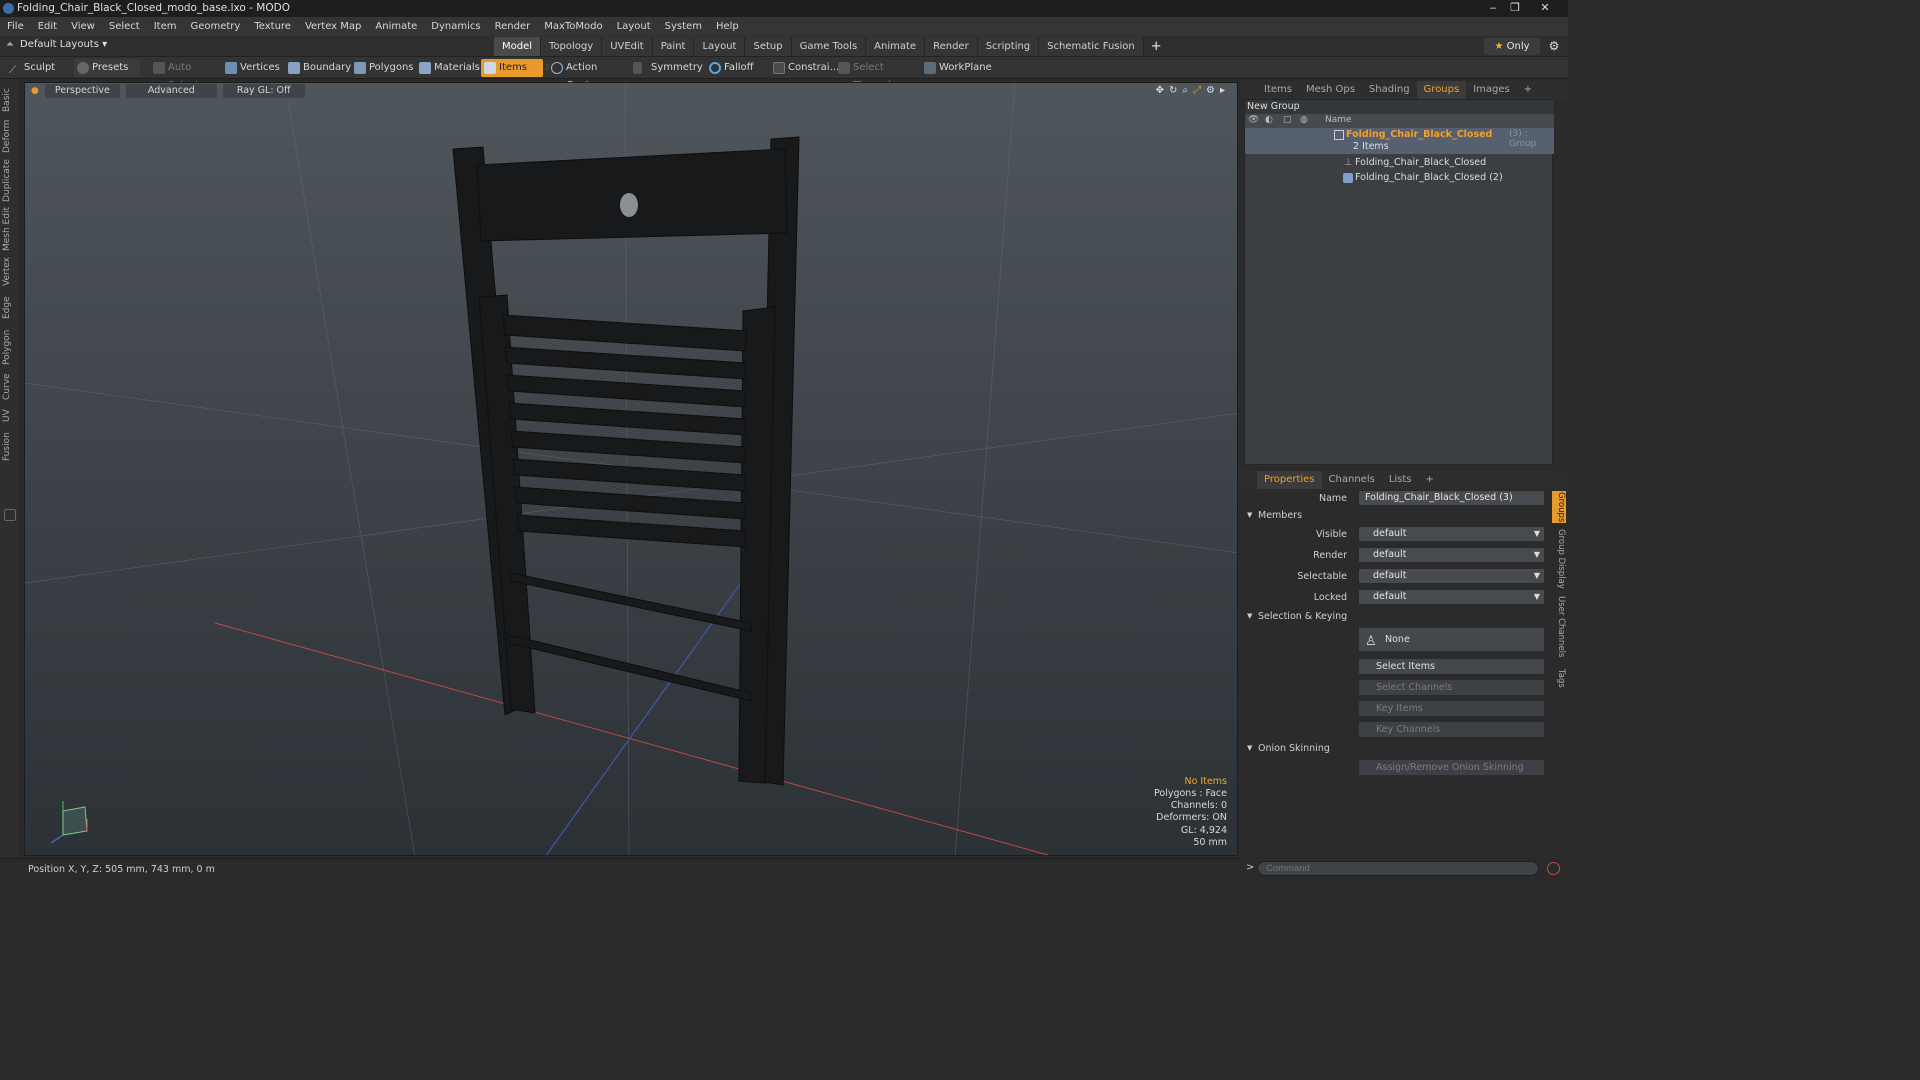  Describe the element at coordinates (15, 26) in the screenshot. I see `menu-file: File` at that location.